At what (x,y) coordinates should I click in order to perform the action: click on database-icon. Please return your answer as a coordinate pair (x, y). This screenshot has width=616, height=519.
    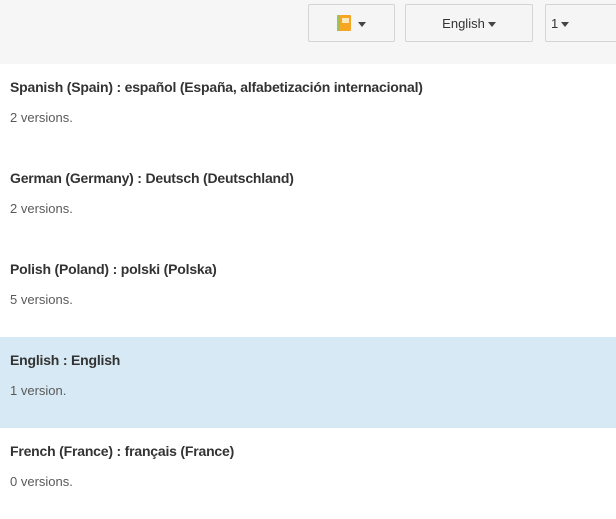
    Looking at the image, I should click on (344, 23).